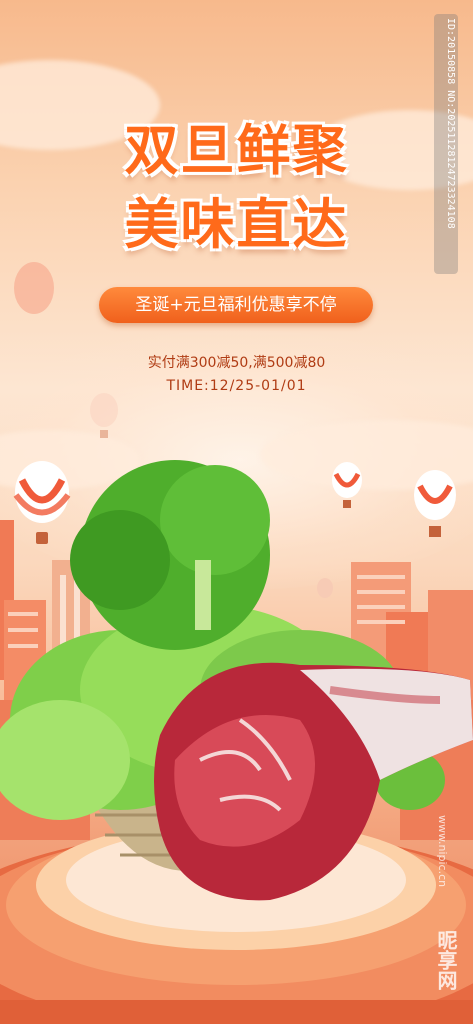  Describe the element at coordinates (236, 305) in the screenshot. I see `subtitle-pill: 圣诞+元旦福利优惠享不停` at that location.